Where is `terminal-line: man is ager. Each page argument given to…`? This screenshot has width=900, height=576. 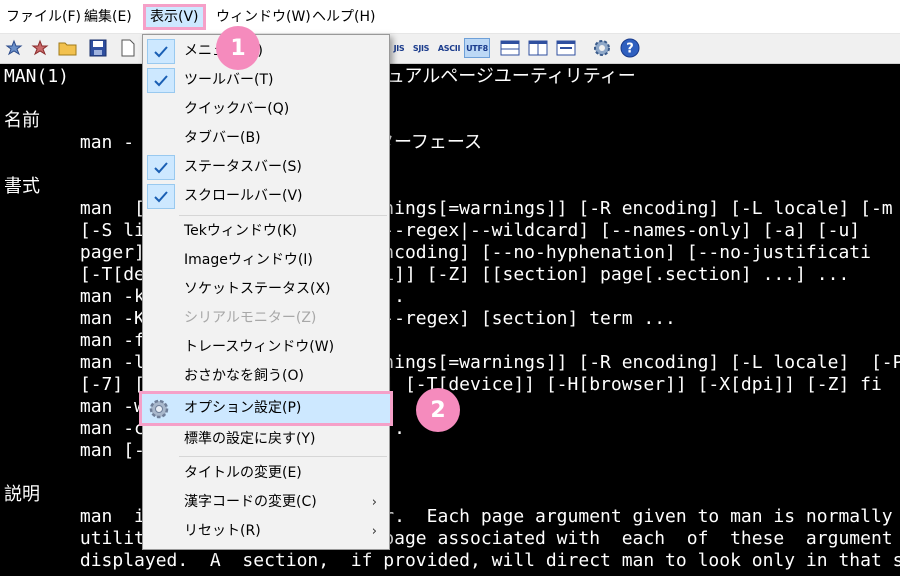
terminal-line: man is ager. Each page argument given to… is located at coordinates (452, 516).